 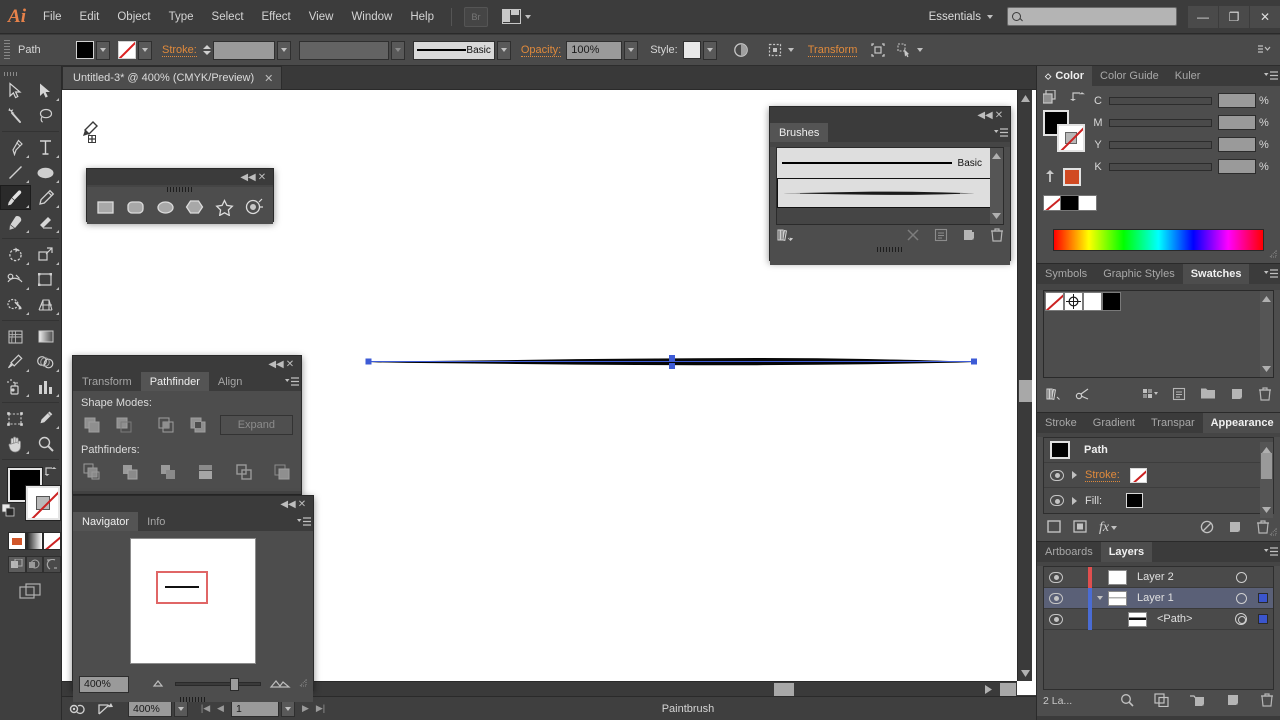 What do you see at coordinates (255, 708) in the screenshot?
I see `artboard-number-field: 1` at bounding box center [255, 708].